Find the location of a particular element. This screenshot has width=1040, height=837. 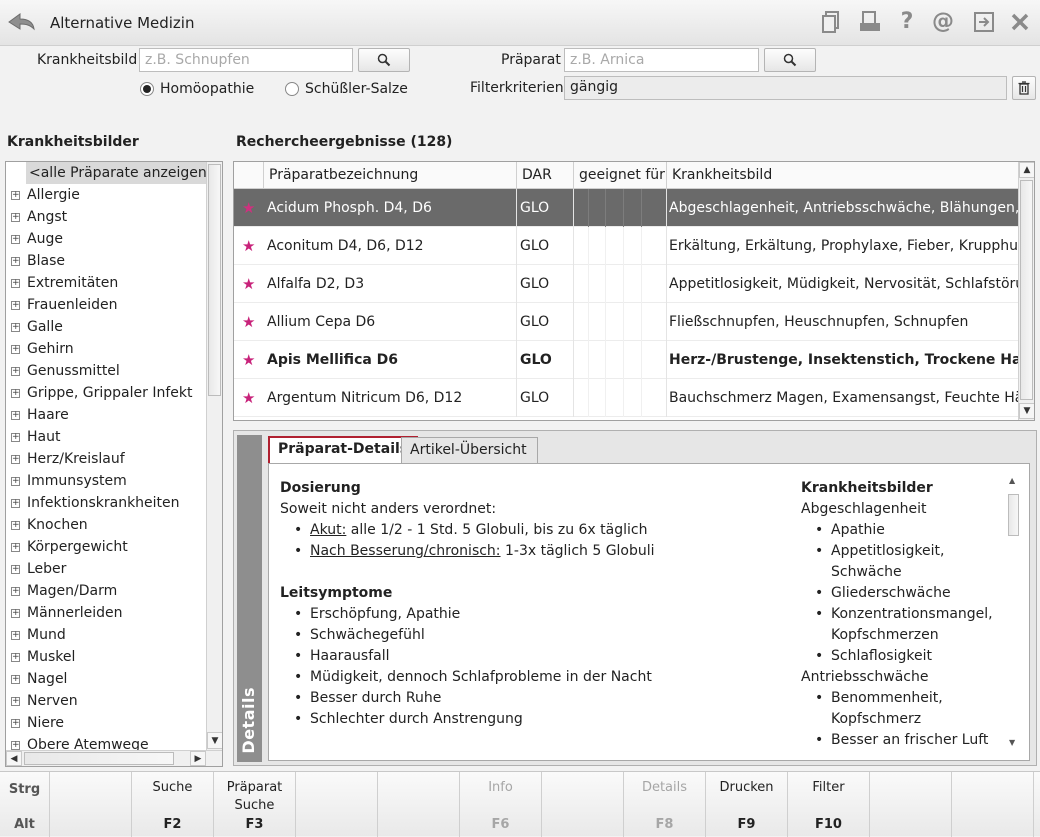

tree-item-knochen: + Knochen is located at coordinates (106, 525).